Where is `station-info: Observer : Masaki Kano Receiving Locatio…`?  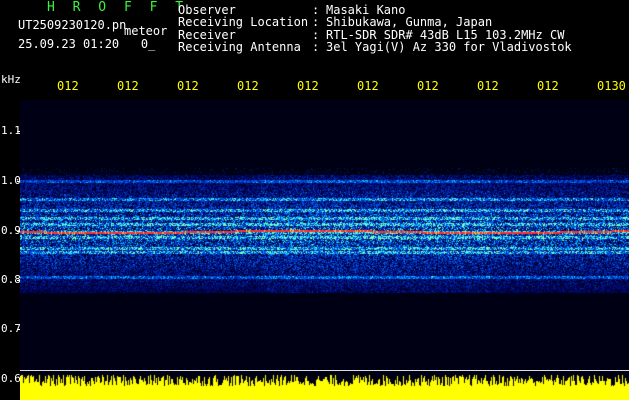 station-info: Observer : Masaki Kano Receiving Locatio… is located at coordinates (375, 28).